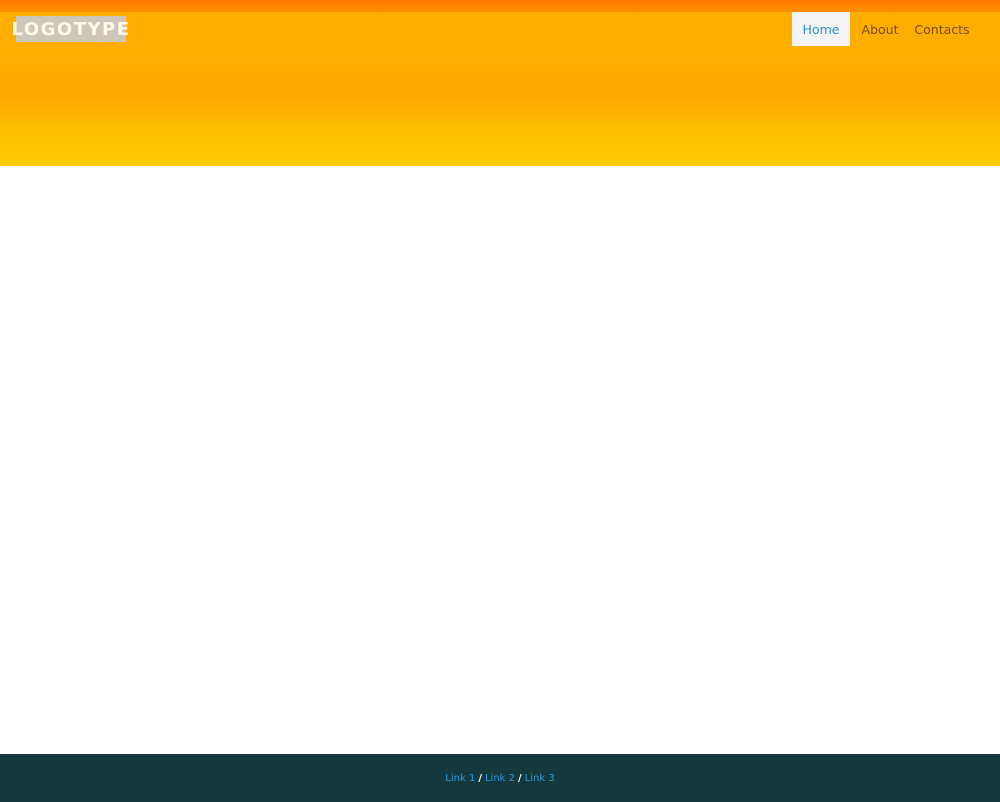  Describe the element at coordinates (946, 29) in the screenshot. I see `nav-item-contacts: Contacts` at that location.